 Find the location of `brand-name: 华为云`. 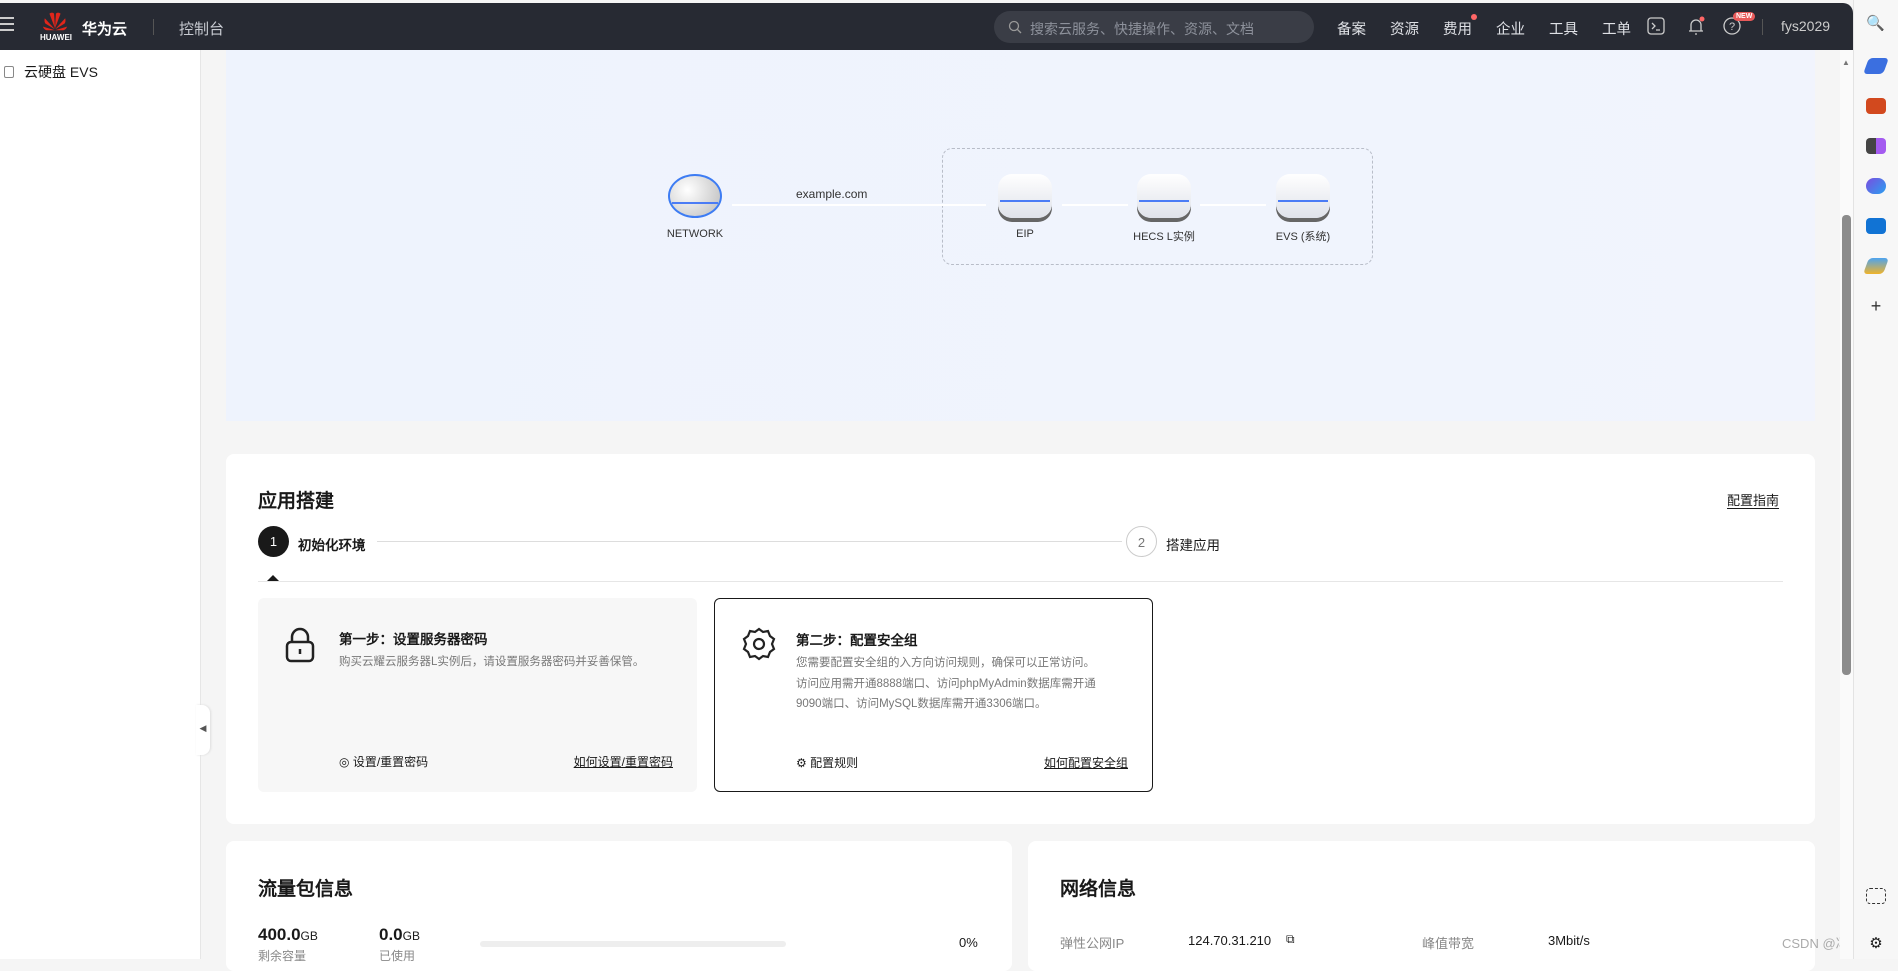

brand-name: 华为云 is located at coordinates (104, 28).